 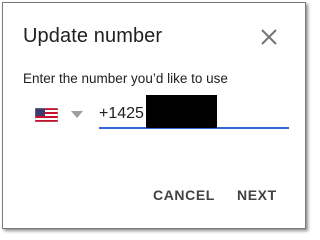 What do you see at coordinates (125, 78) in the screenshot?
I see `dialog-prompt: Enter the number you’d like to use` at bounding box center [125, 78].